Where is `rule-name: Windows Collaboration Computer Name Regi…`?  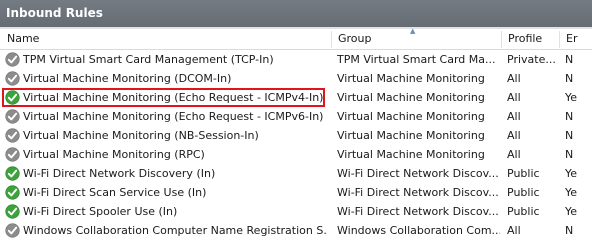 rule-name: Windows Collaboration Computer Name Regi… is located at coordinates (175, 230).